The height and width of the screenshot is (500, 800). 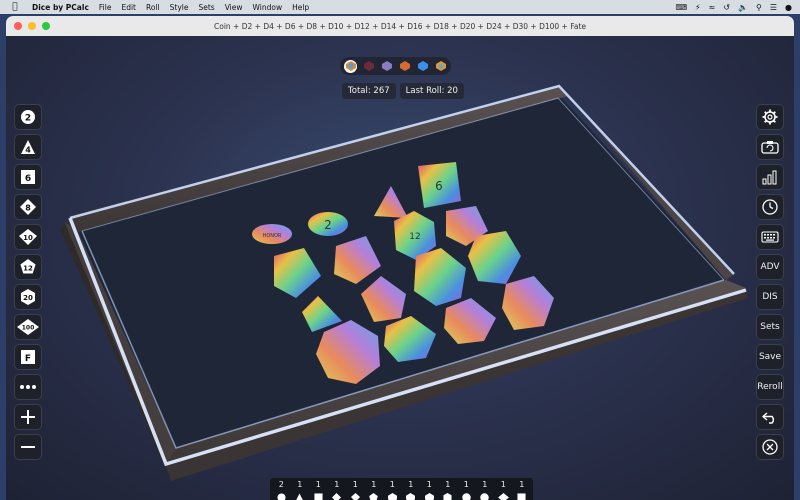 I want to click on close-circle-icon, so click(x=770, y=447).